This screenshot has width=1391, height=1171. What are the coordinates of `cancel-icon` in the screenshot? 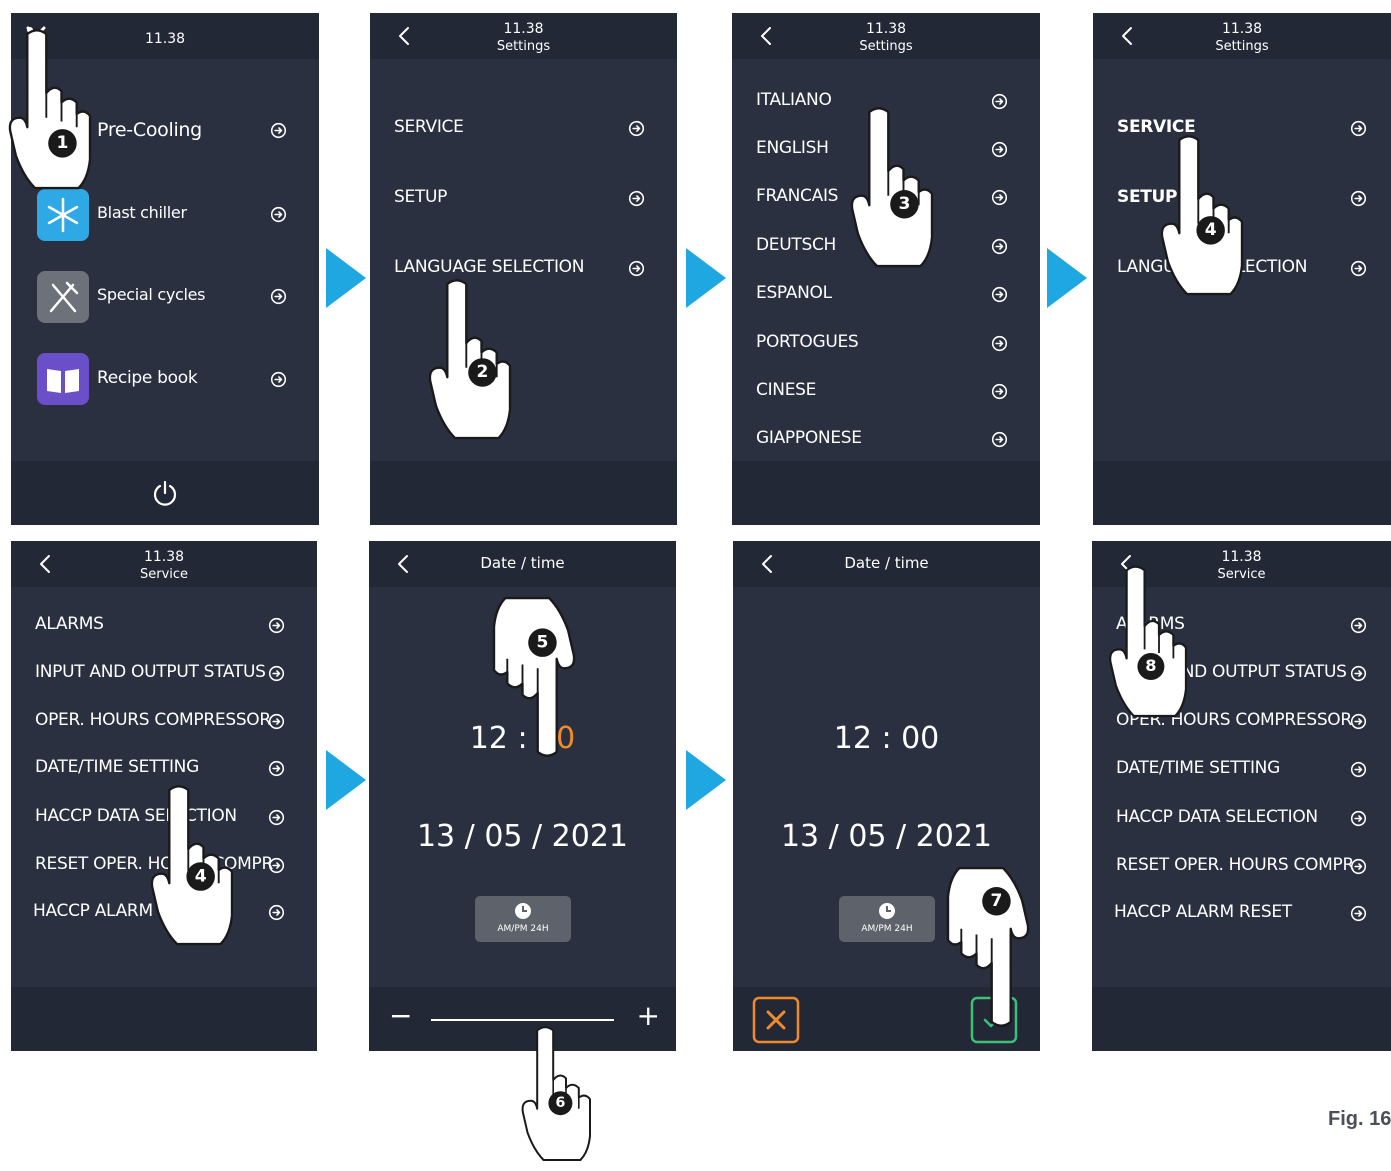 It's located at (776, 1020).